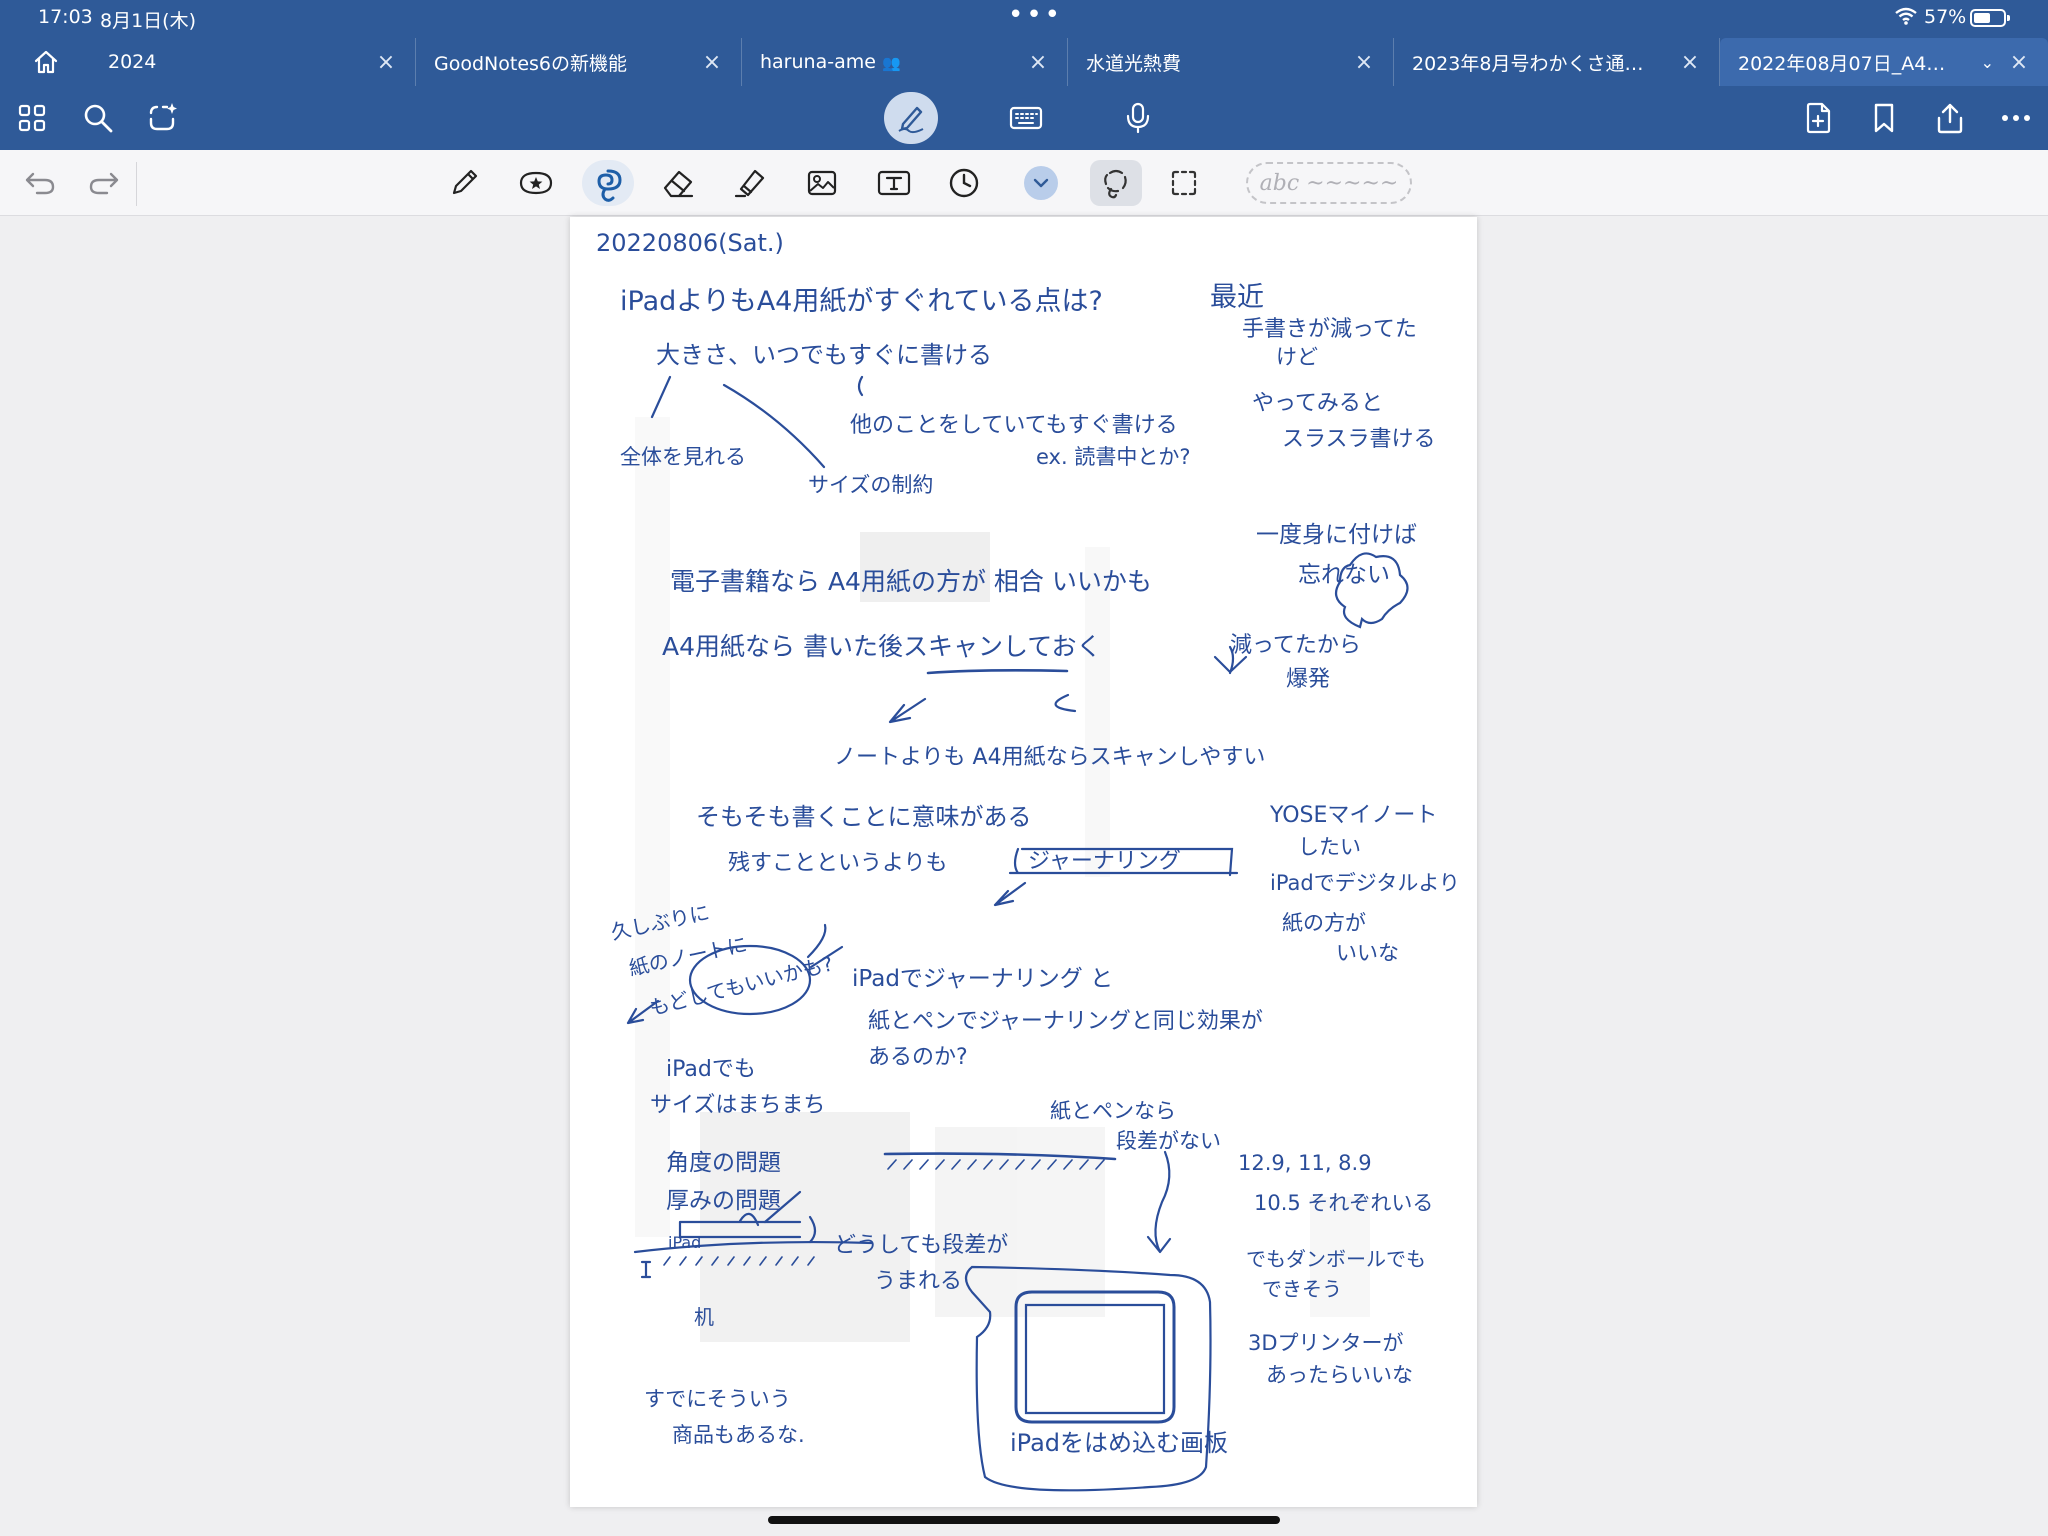 The image size is (2048, 1536). I want to click on microphone-icon, so click(1138, 118).